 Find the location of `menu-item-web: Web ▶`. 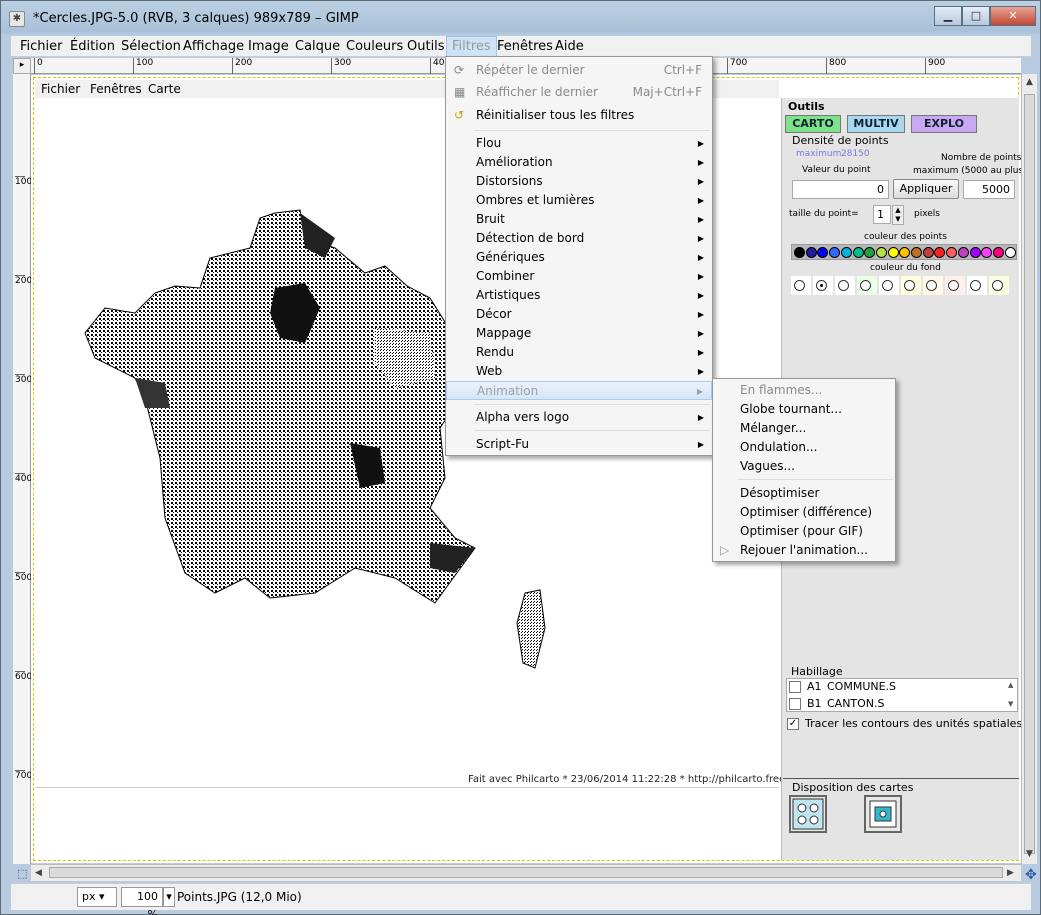

menu-item-web: Web ▶ is located at coordinates (579, 371).